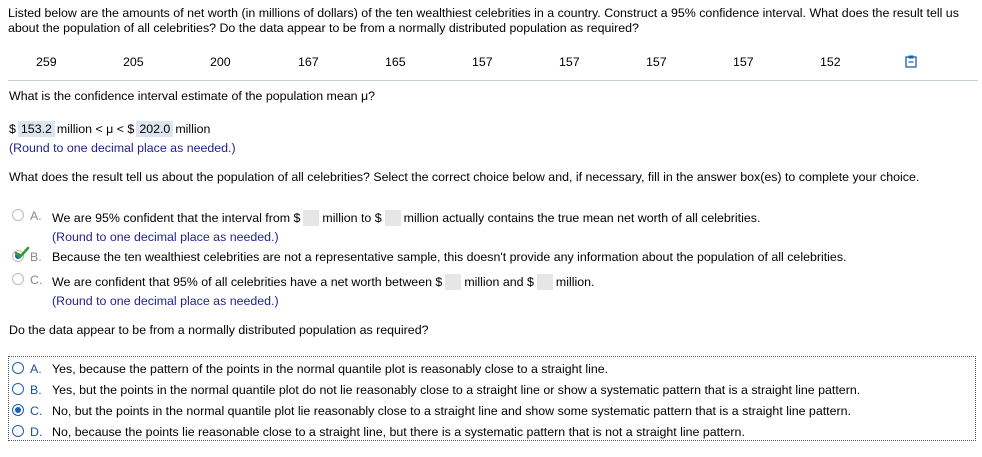 The image size is (982, 457). What do you see at coordinates (311, 218) in the screenshot?
I see `q2-a-lower-input` at bounding box center [311, 218].